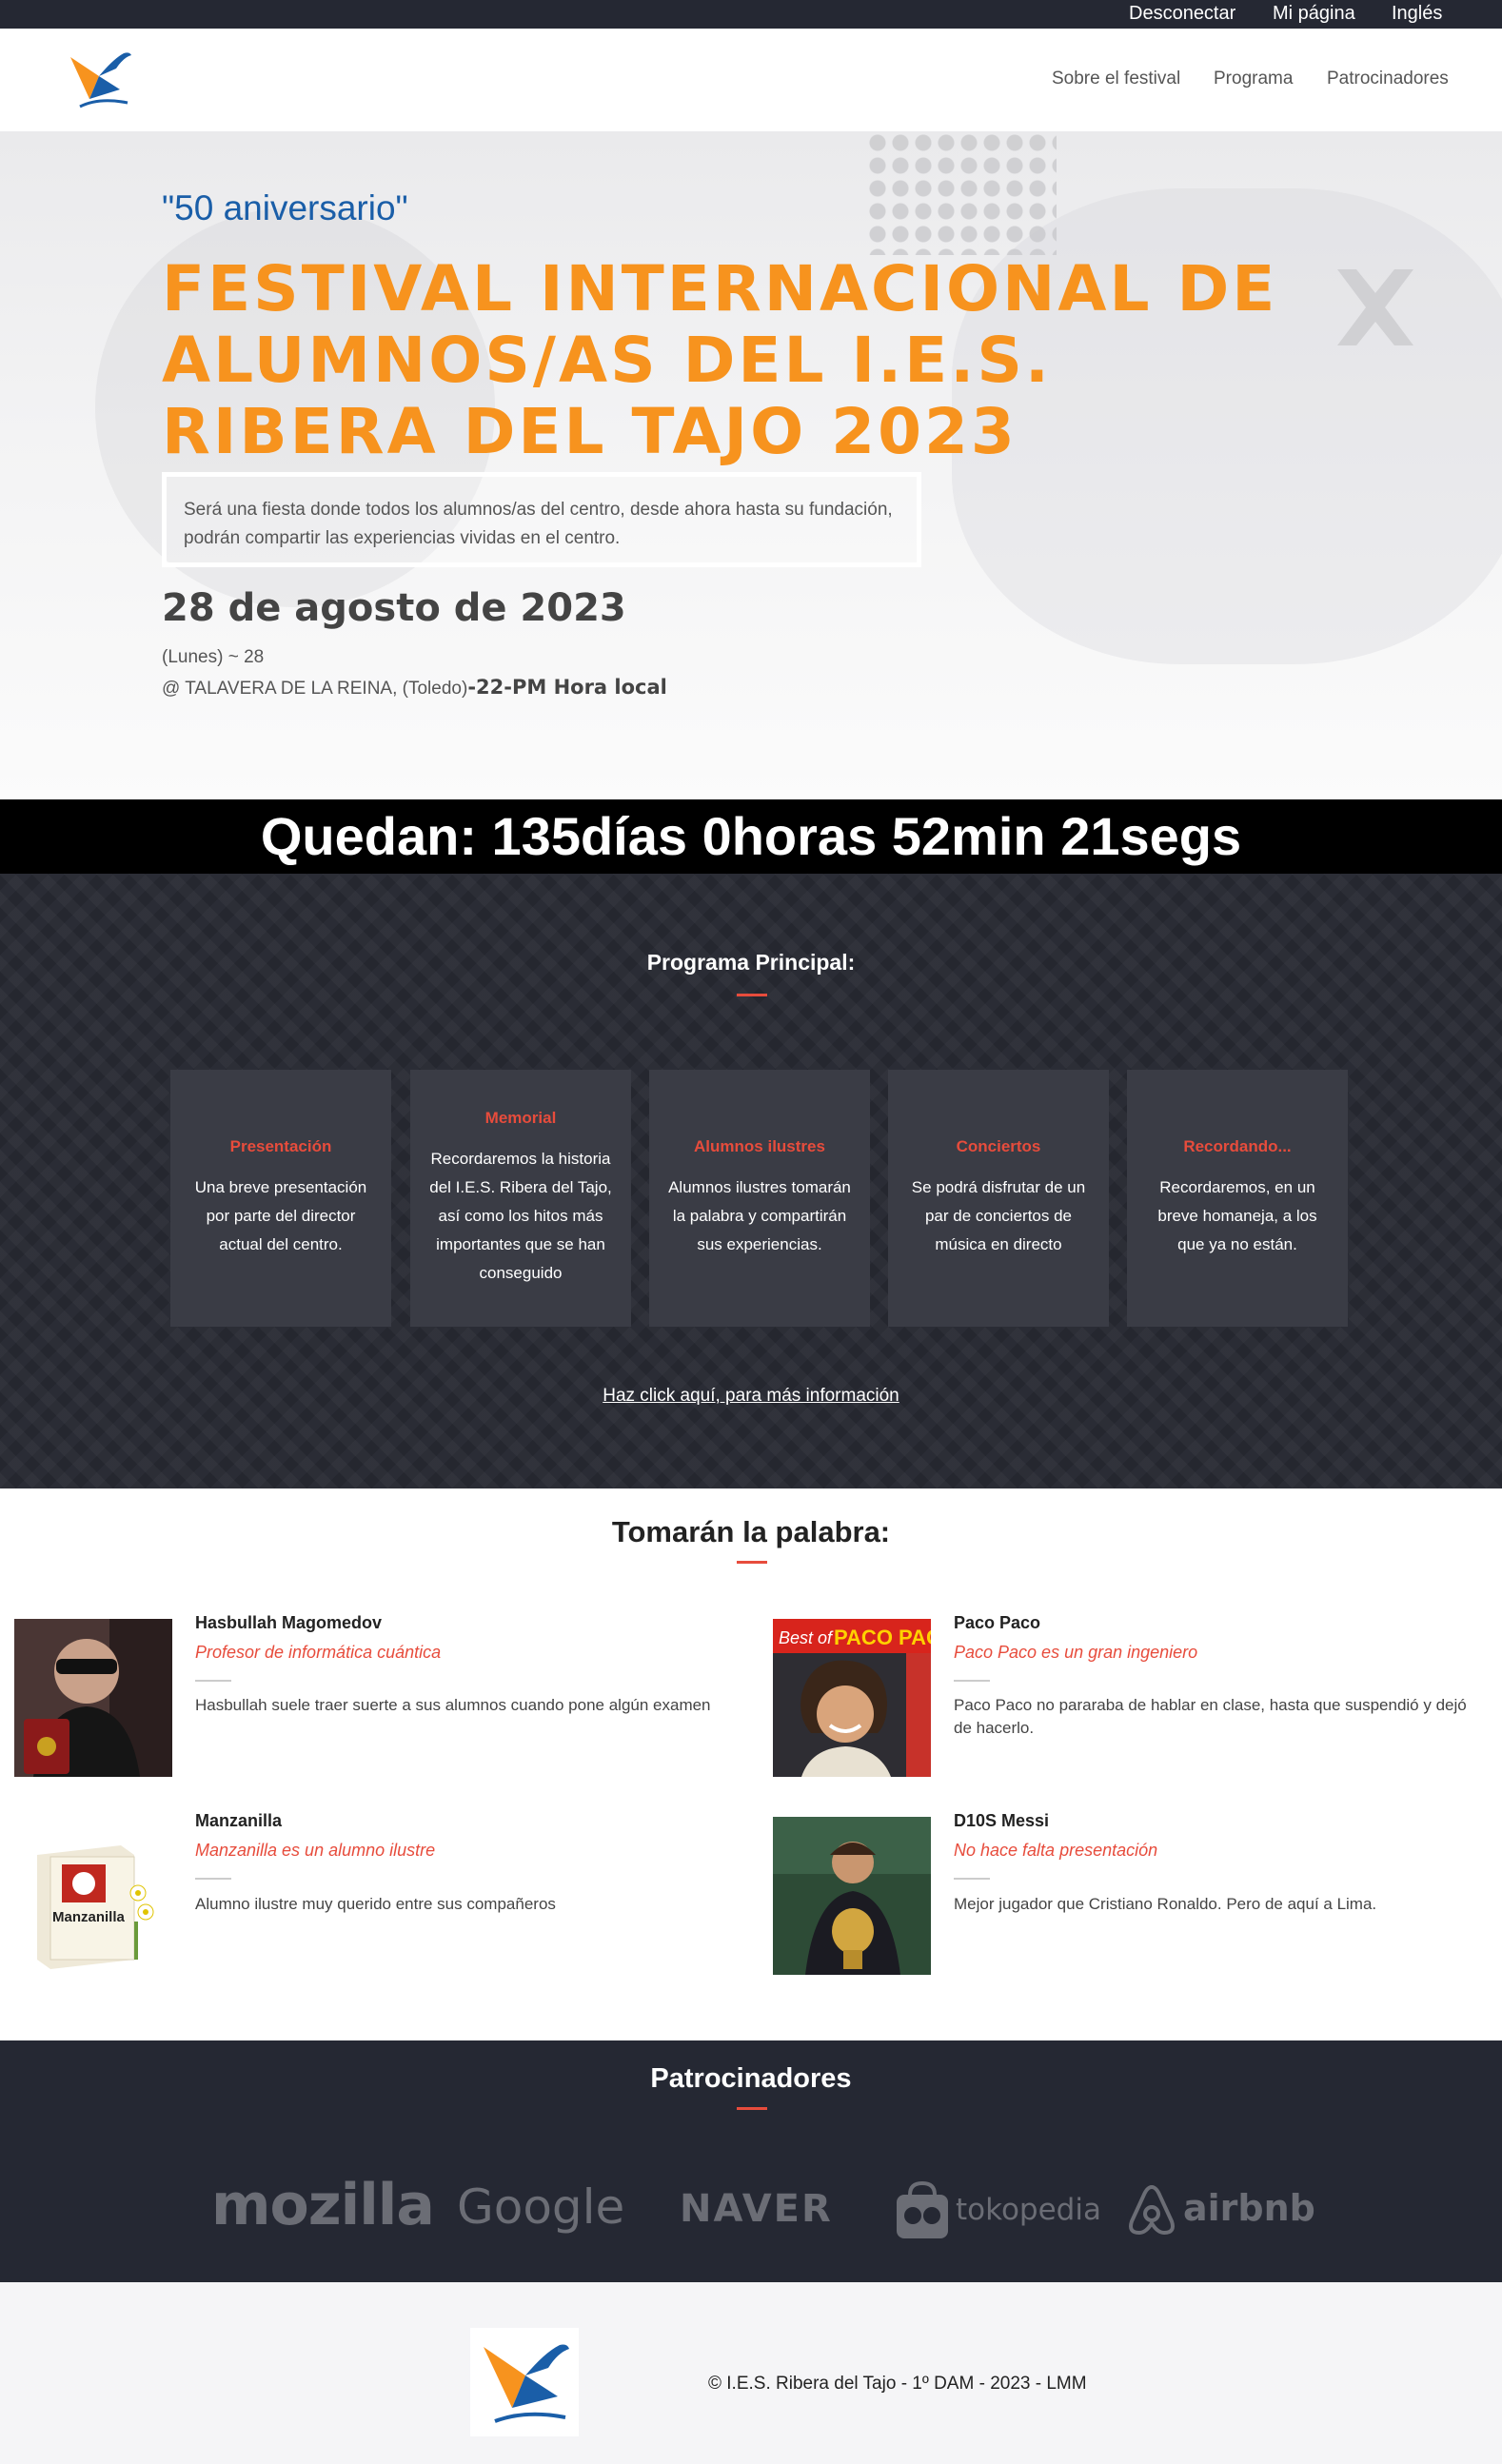 This screenshot has height=2464, width=1502. Describe the element at coordinates (922, 2209) in the screenshot. I see `tokopedia-bag-icon` at that location.